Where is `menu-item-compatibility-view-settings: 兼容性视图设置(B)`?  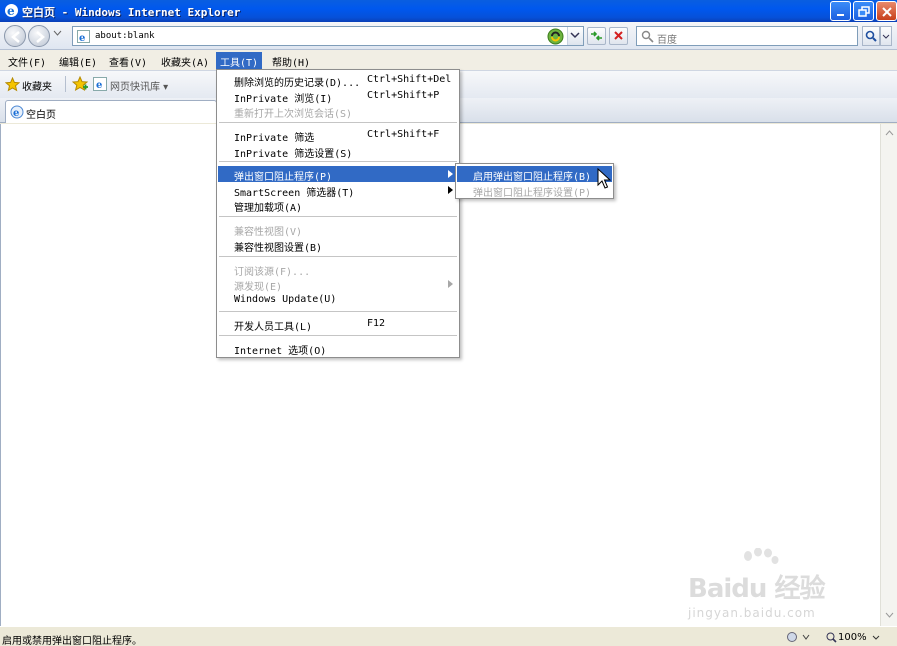
menu-item-compatibility-view-settings: 兼容性视图设置(B) is located at coordinates (338, 245).